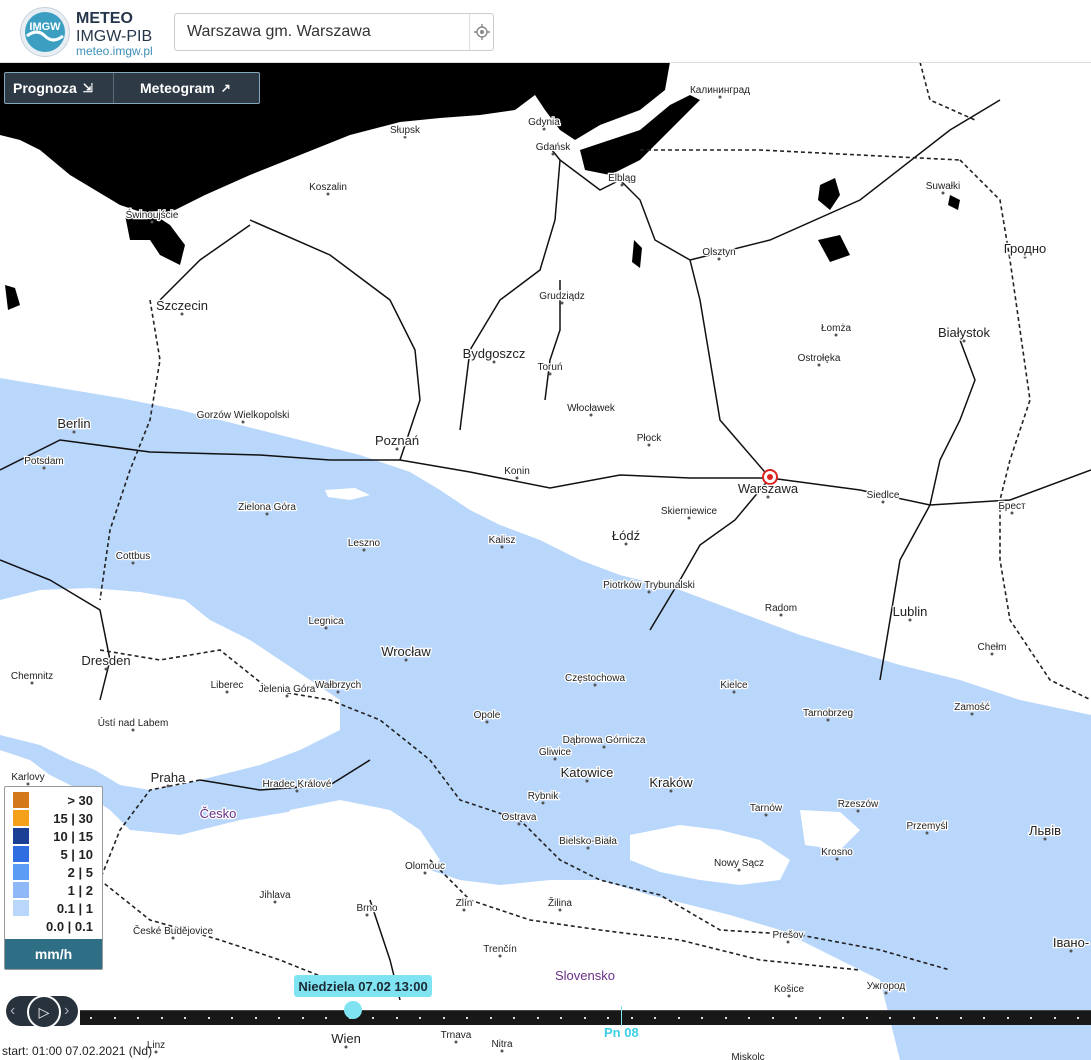  I want to click on map-label: Kalisz, so click(502, 540).